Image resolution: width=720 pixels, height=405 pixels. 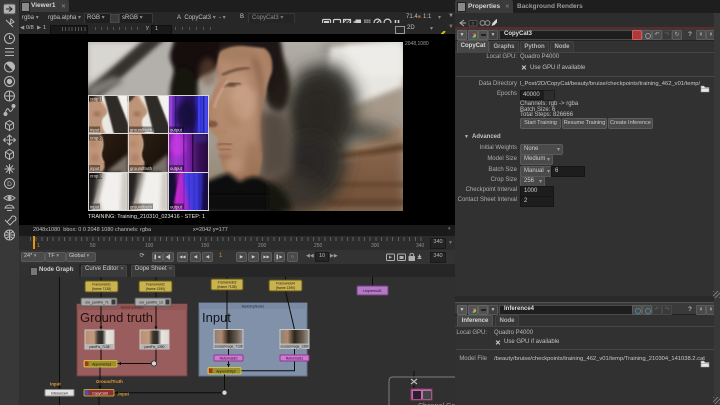 What do you see at coordinates (96, 176) in the screenshot?
I see `svg-text: crop 3` at bounding box center [96, 176].